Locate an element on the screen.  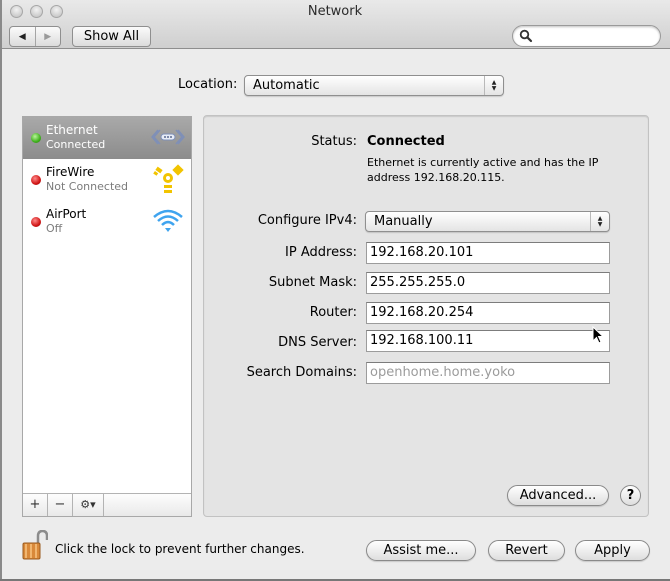
configure-ipv4-value: Manually is located at coordinates (403, 221).